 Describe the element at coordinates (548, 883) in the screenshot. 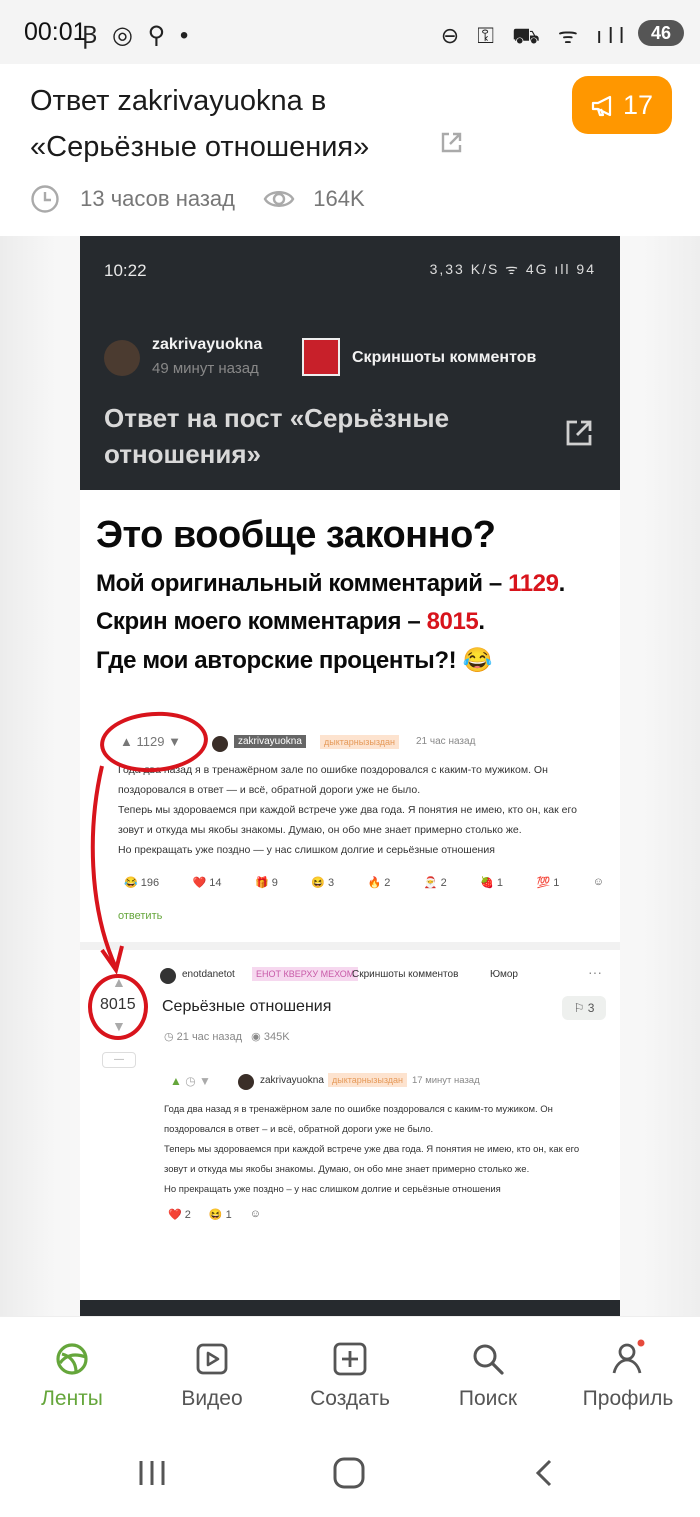

I see `reaction: 💯 1` at that location.